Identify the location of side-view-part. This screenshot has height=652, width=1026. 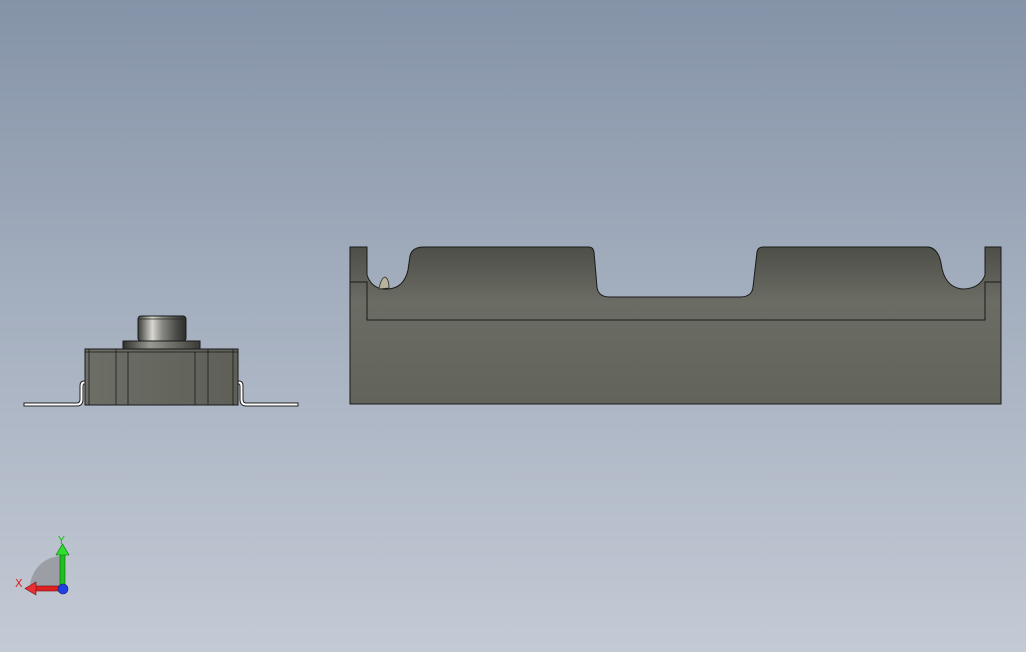
(161, 361).